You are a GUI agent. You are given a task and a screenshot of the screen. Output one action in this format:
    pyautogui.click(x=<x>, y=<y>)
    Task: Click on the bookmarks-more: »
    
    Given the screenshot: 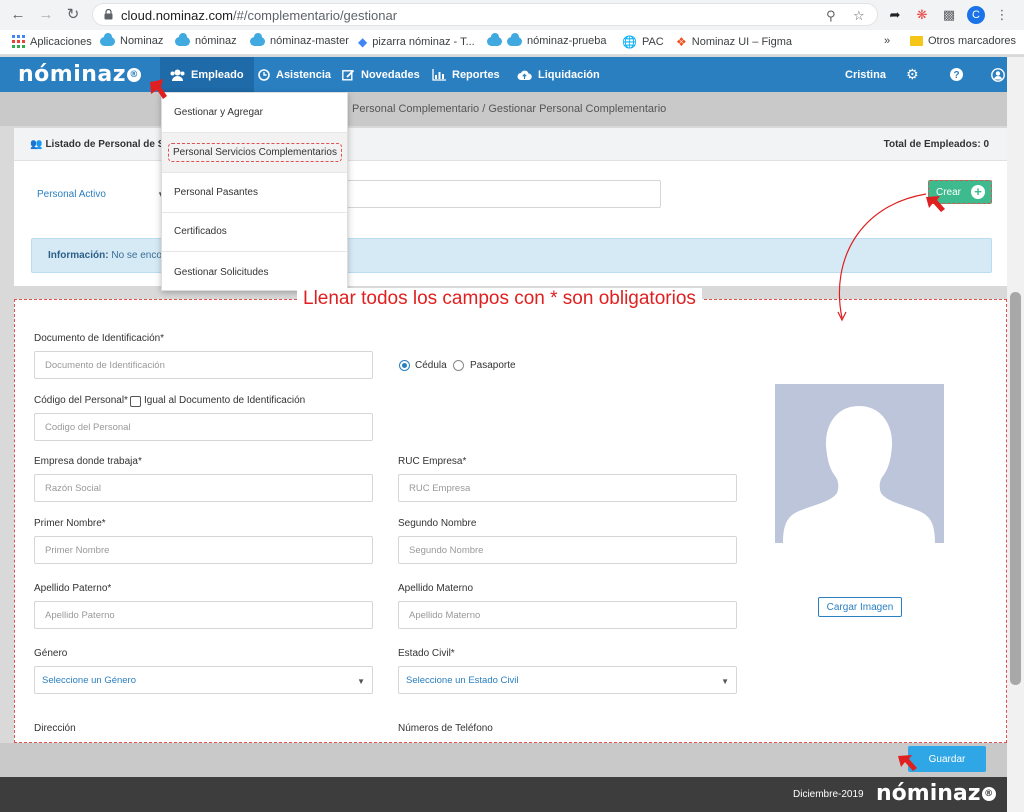 What is the action you would take?
    pyautogui.click(x=887, y=41)
    